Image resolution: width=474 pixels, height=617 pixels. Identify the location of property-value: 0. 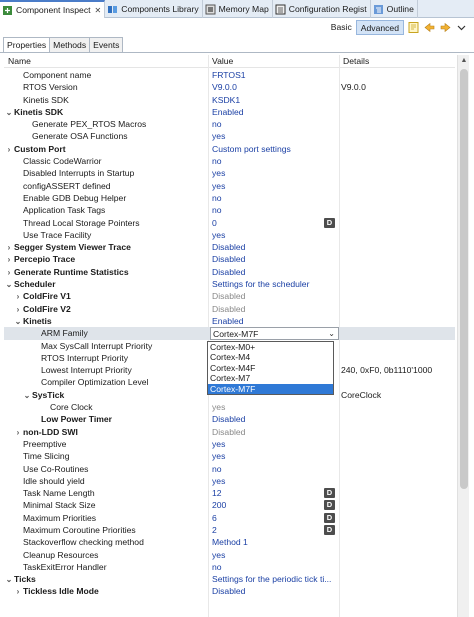
(275, 223).